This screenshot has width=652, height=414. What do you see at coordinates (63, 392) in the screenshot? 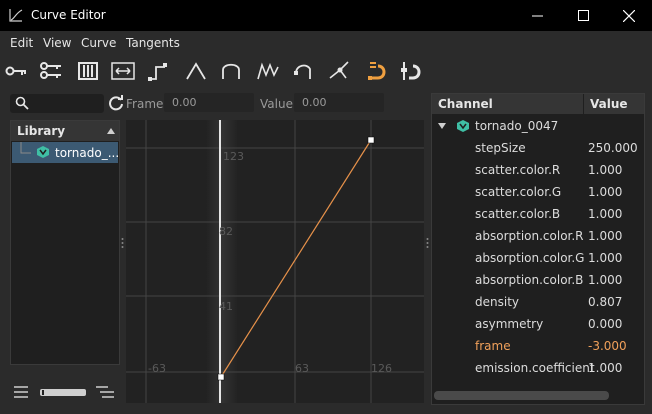
I see `zoom-slider` at bounding box center [63, 392].